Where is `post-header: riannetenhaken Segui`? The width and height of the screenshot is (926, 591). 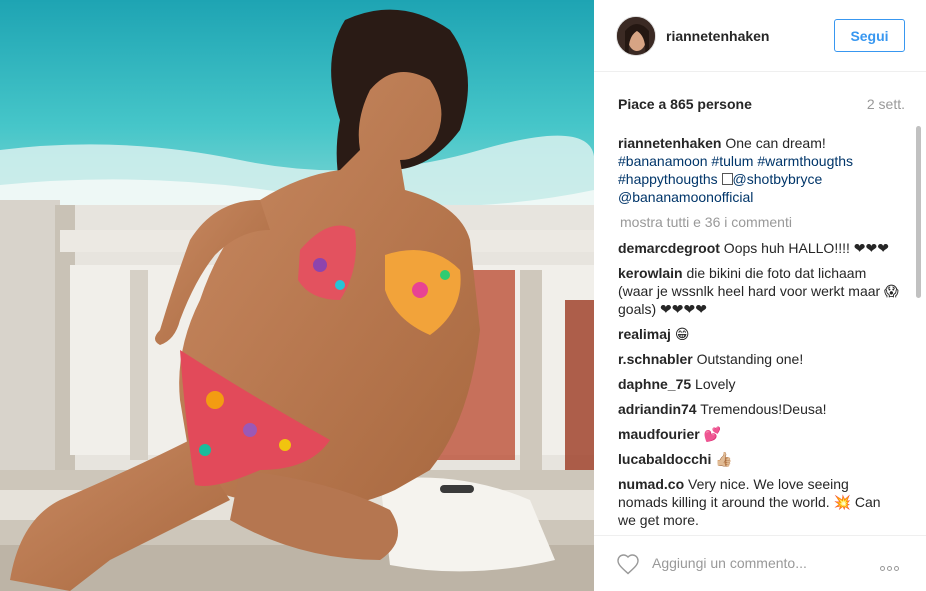
post-header: riannetenhaken Segui is located at coordinates (760, 36).